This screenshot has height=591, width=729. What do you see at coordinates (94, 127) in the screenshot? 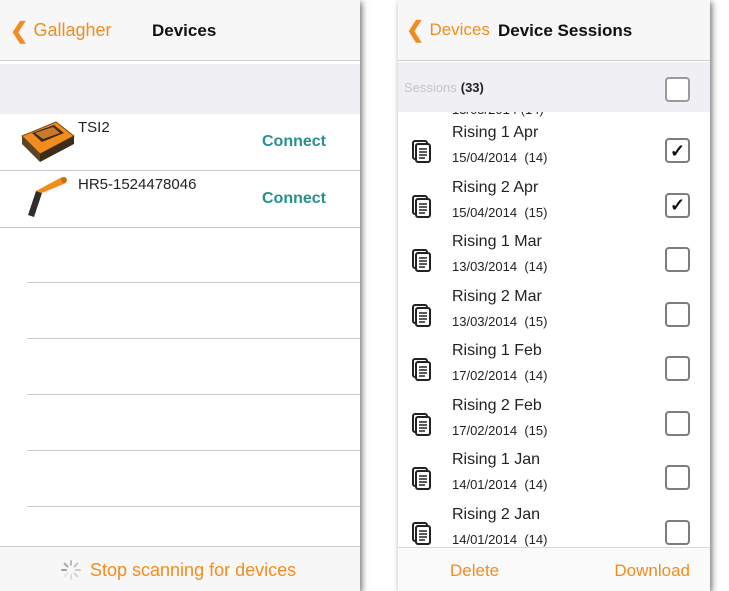
I see `device-name: TSI2` at bounding box center [94, 127].